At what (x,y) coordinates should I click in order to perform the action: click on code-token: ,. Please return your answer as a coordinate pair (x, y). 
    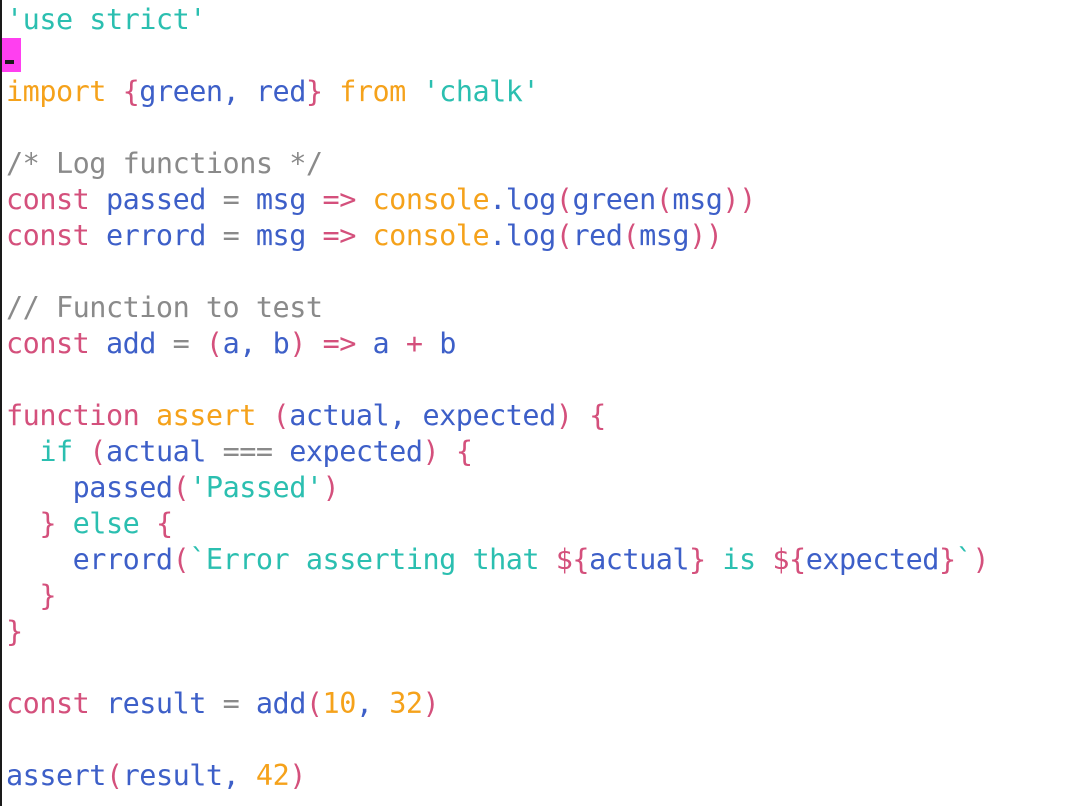
    Looking at the image, I should click on (372, 703).